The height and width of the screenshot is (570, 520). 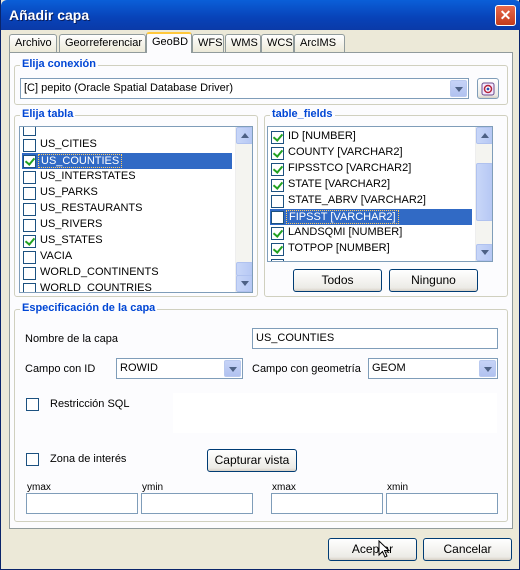 What do you see at coordinates (127, 241) in the screenshot?
I see `list-item: US_STATES` at bounding box center [127, 241].